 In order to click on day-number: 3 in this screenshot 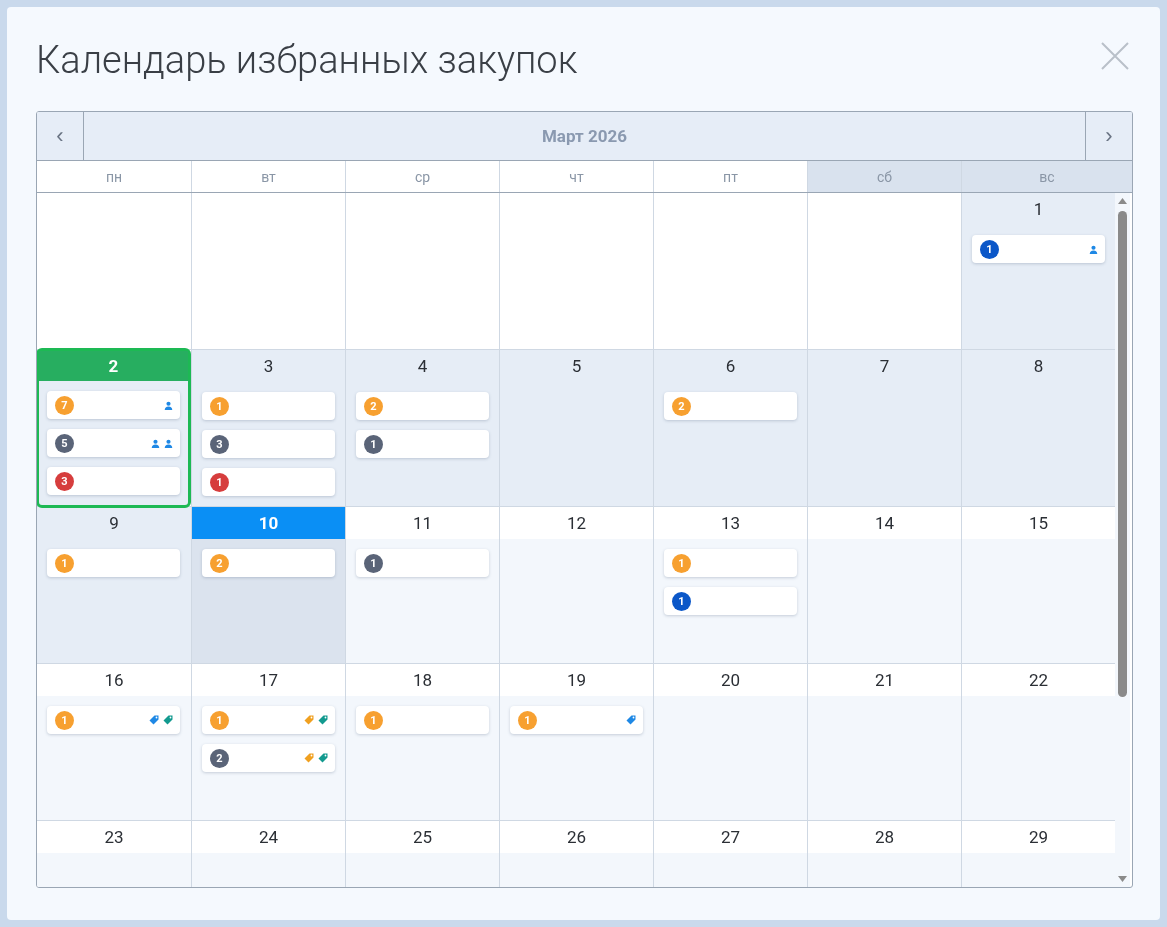, I will do `click(268, 366)`.